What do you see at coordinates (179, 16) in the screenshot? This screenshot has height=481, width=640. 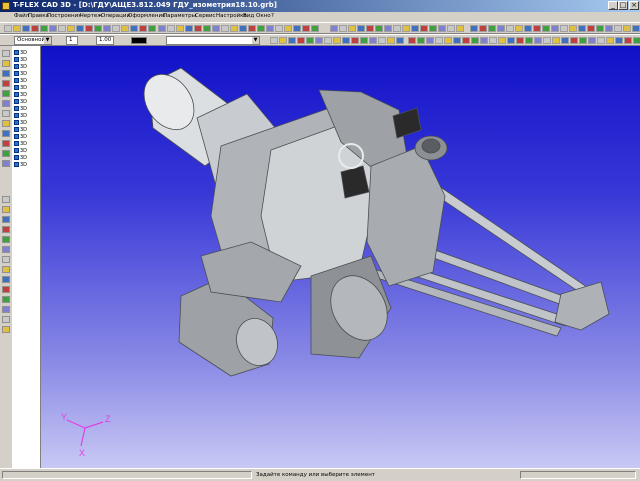 I see `menu-parameters: Параметры` at bounding box center [179, 16].